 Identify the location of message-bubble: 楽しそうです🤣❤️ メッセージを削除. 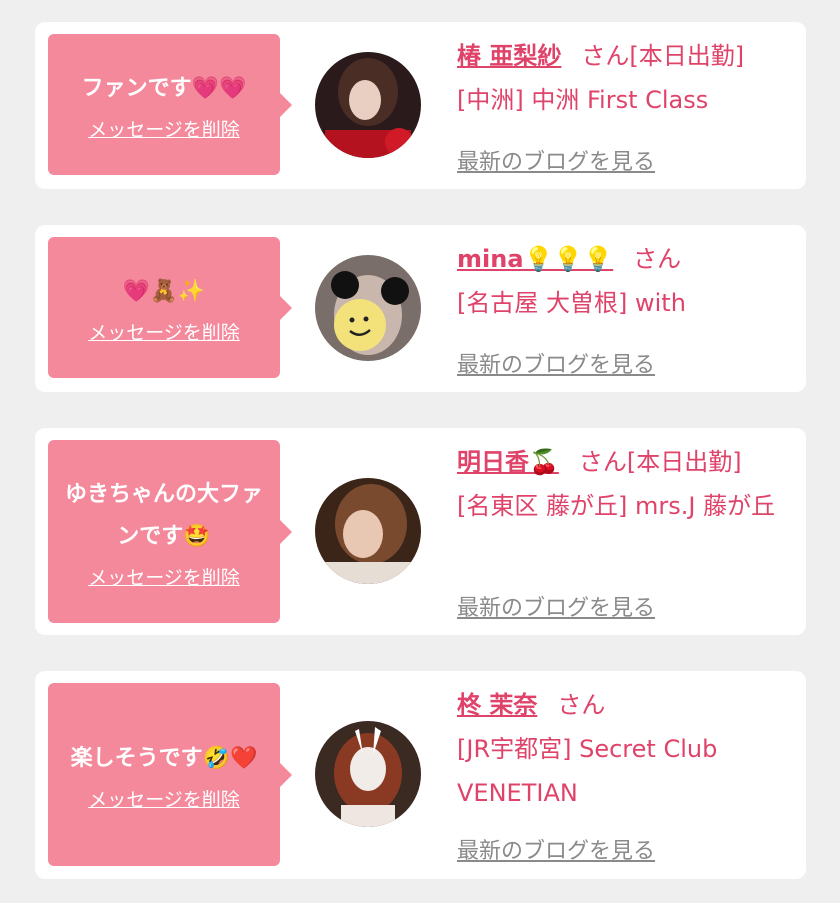
(170, 774).